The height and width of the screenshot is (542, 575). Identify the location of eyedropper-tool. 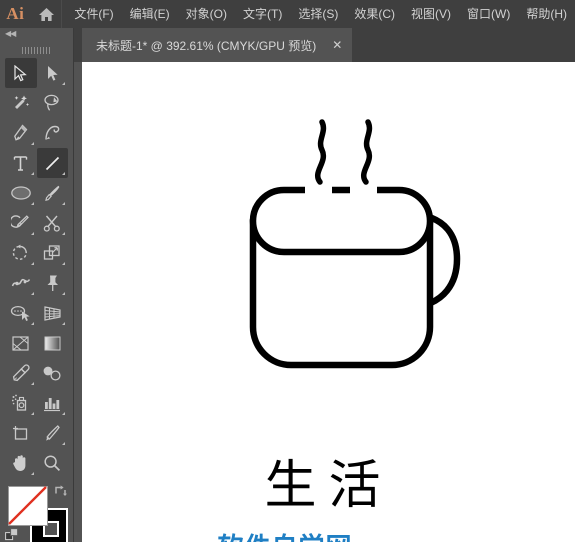
(21, 373).